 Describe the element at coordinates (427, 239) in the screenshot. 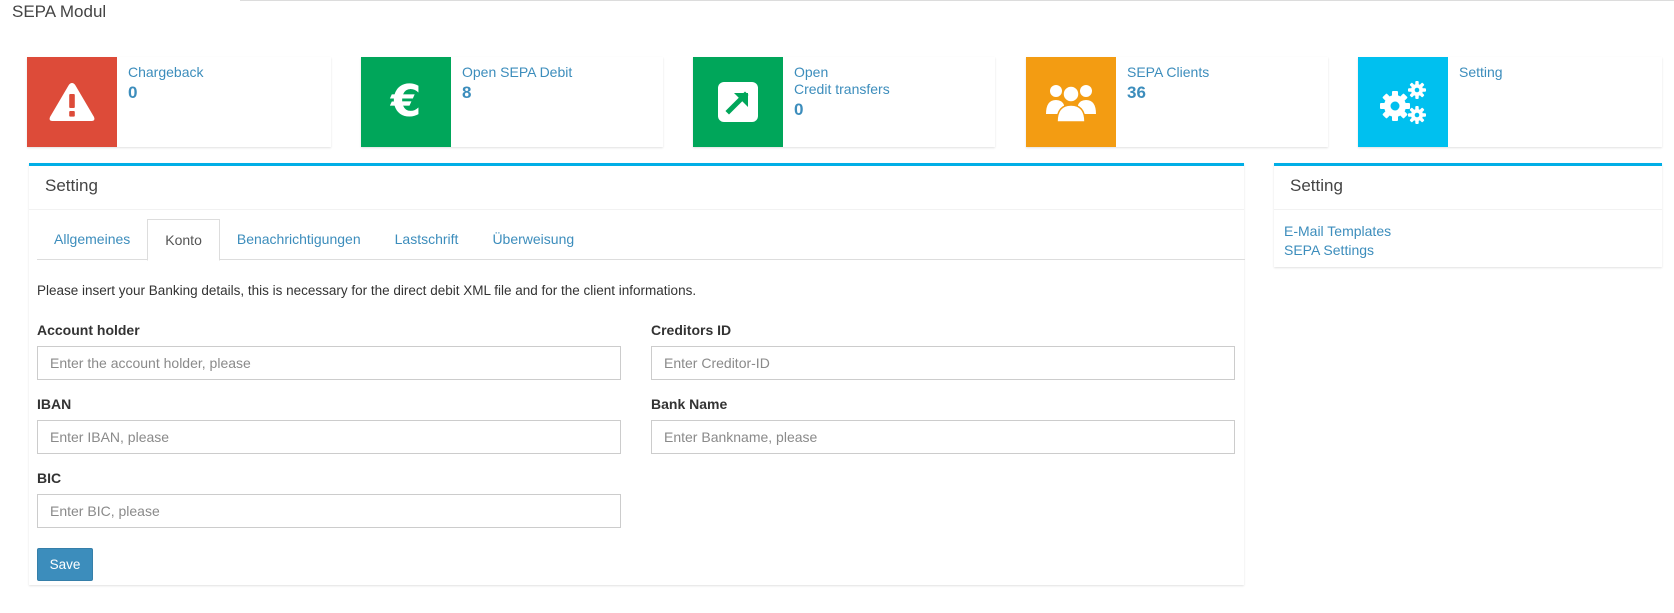

I see `tab-lastschrift: Lastschrift` at that location.